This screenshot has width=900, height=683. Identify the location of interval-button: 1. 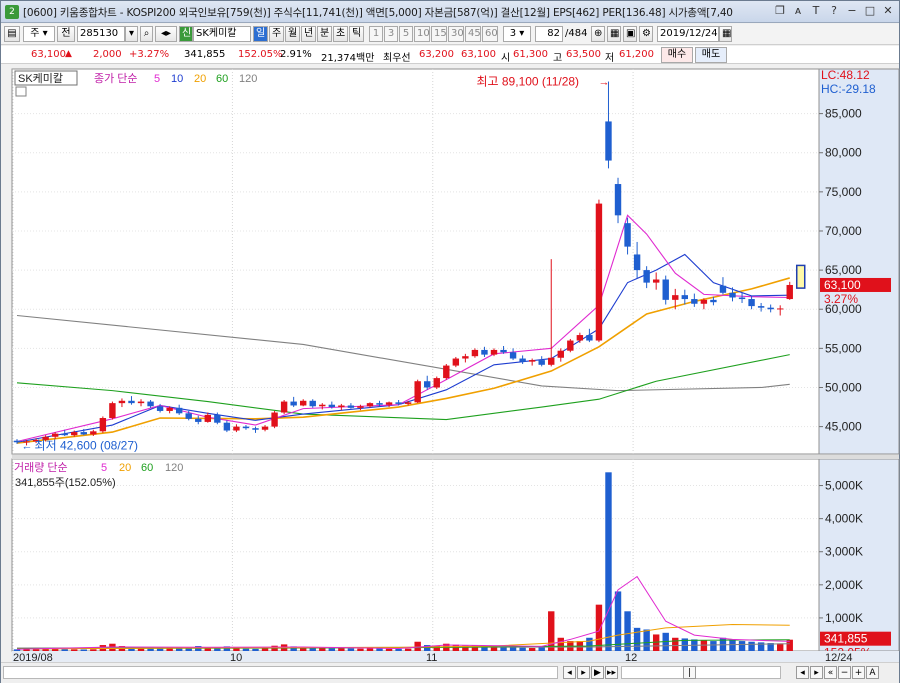
(376, 34).